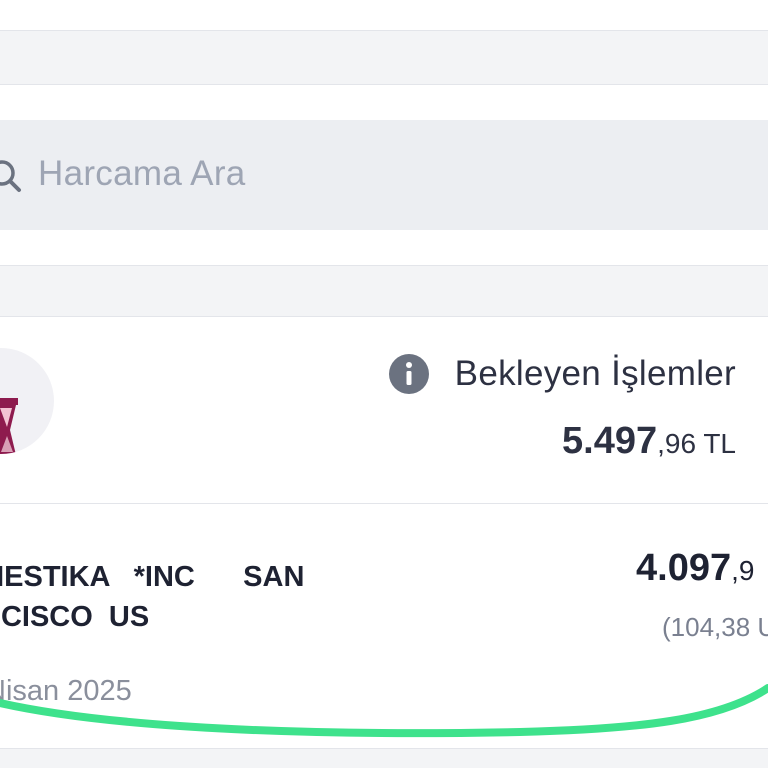 This screenshot has height=768, width=768. Describe the element at coordinates (384, 175) in the screenshot. I see `search-bar: Harcama Ara` at that location.